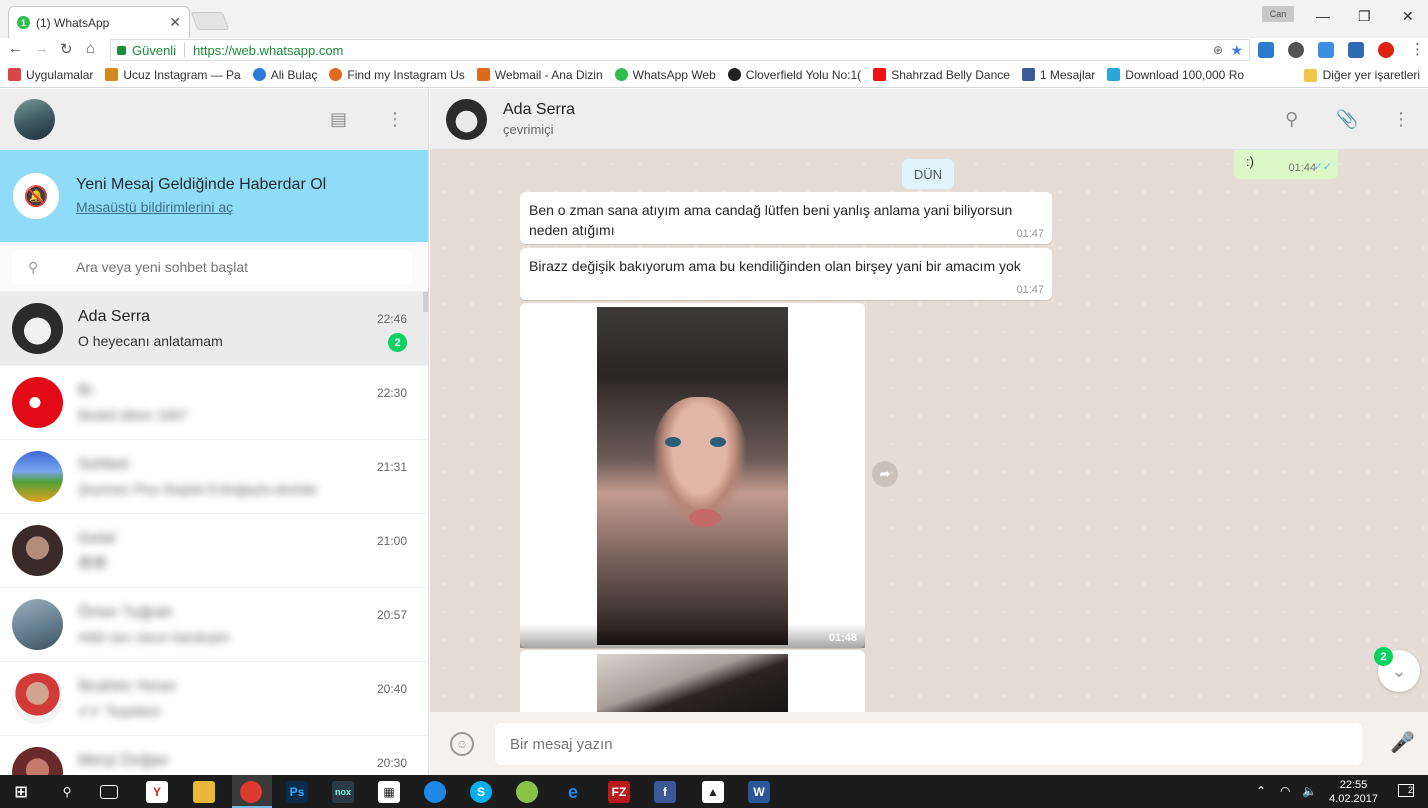 Image resolution: width=1428 pixels, height=808 pixels. I want to click on bookmark-item: Ucuz Instagram — Pa, so click(173, 74).